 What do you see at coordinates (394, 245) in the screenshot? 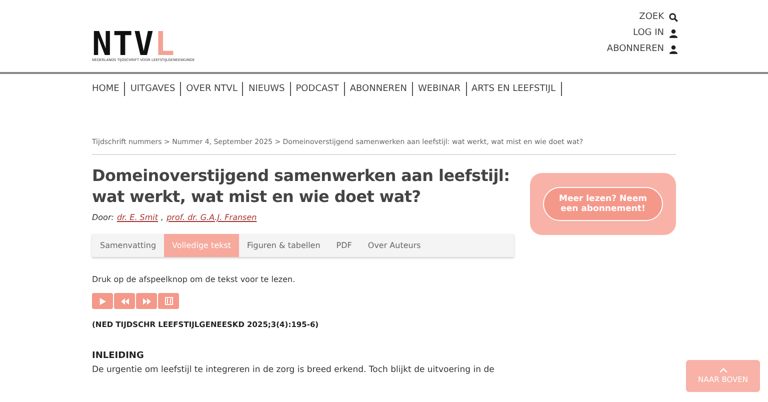
I see `tab: Over Auteurs` at bounding box center [394, 245].